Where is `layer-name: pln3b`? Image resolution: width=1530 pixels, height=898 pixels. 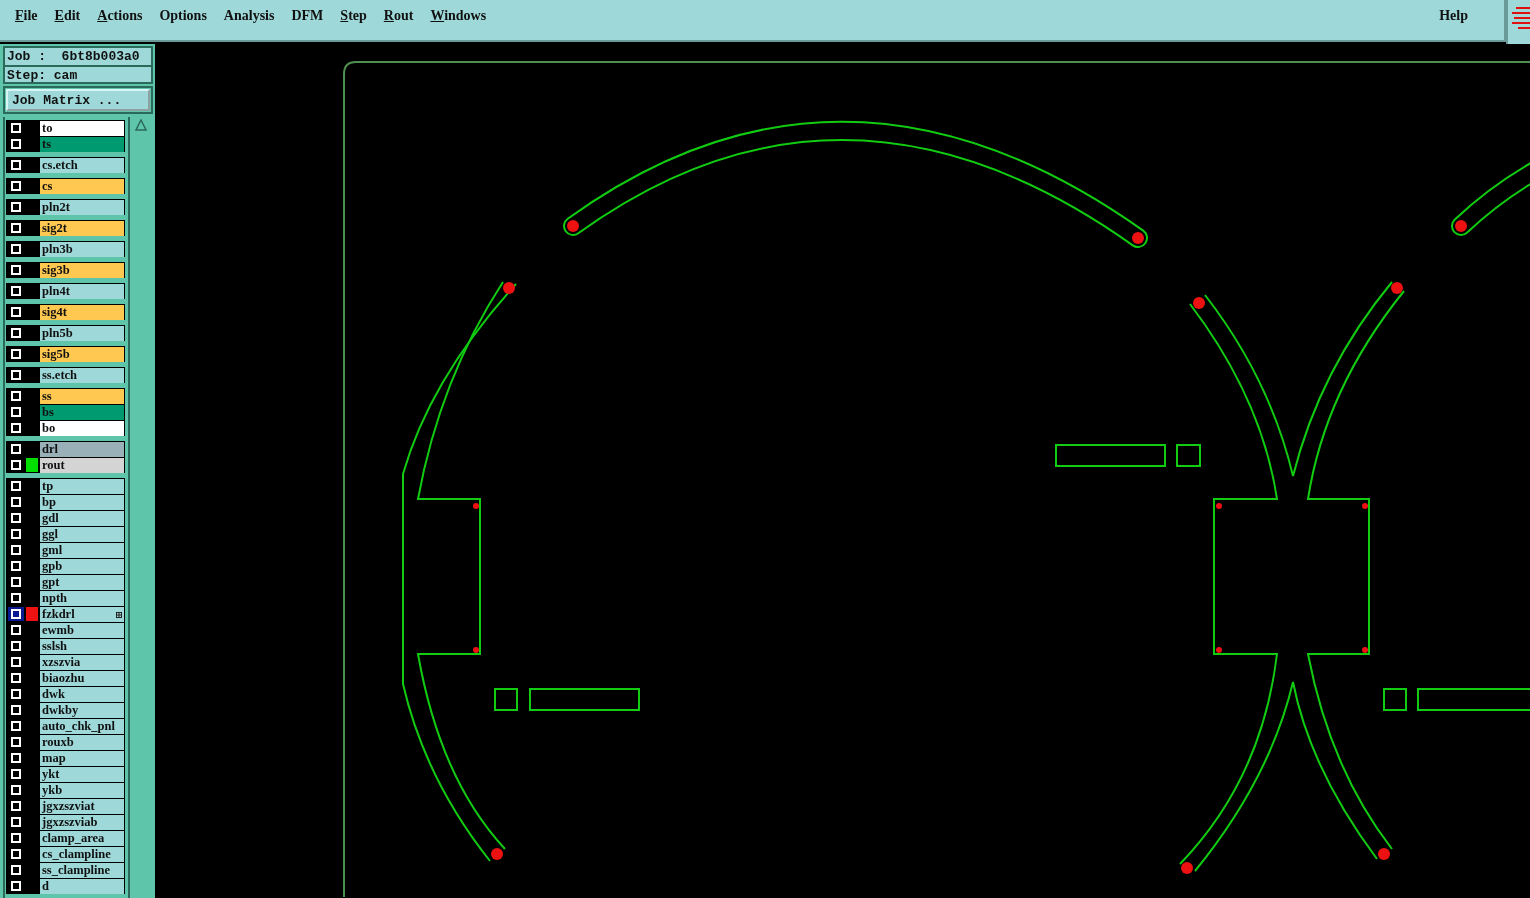
layer-name: pln3b is located at coordinates (82, 249).